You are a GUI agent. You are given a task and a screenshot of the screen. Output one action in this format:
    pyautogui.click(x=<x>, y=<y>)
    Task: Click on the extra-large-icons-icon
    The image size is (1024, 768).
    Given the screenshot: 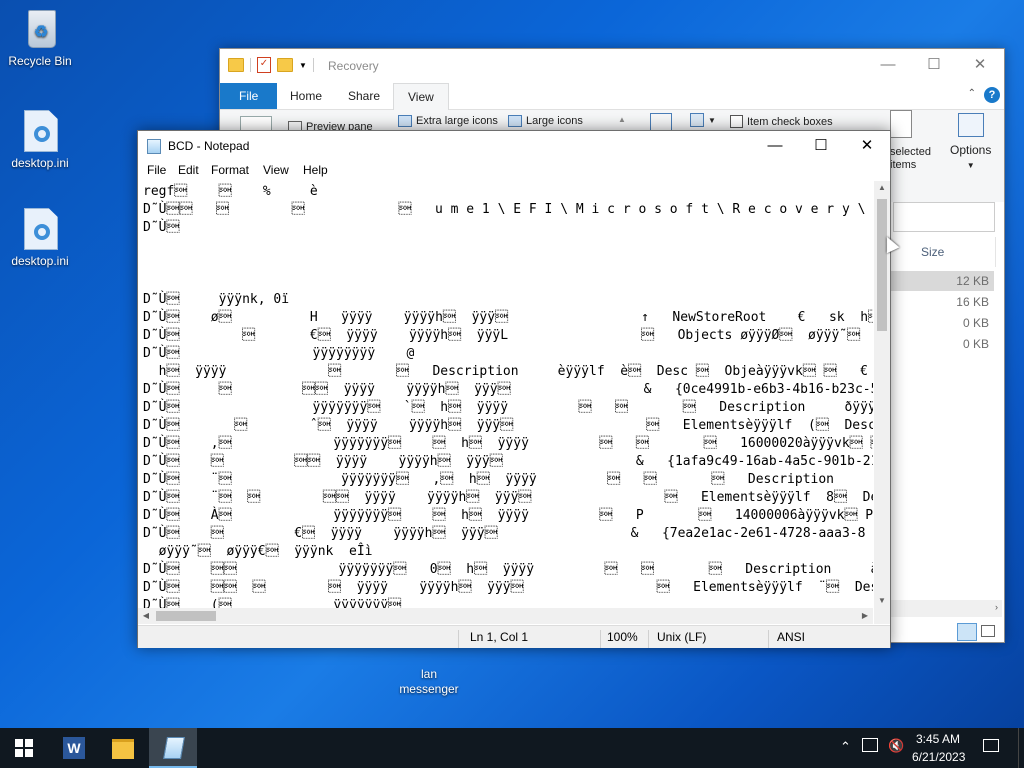 What is the action you would take?
    pyautogui.click(x=405, y=121)
    